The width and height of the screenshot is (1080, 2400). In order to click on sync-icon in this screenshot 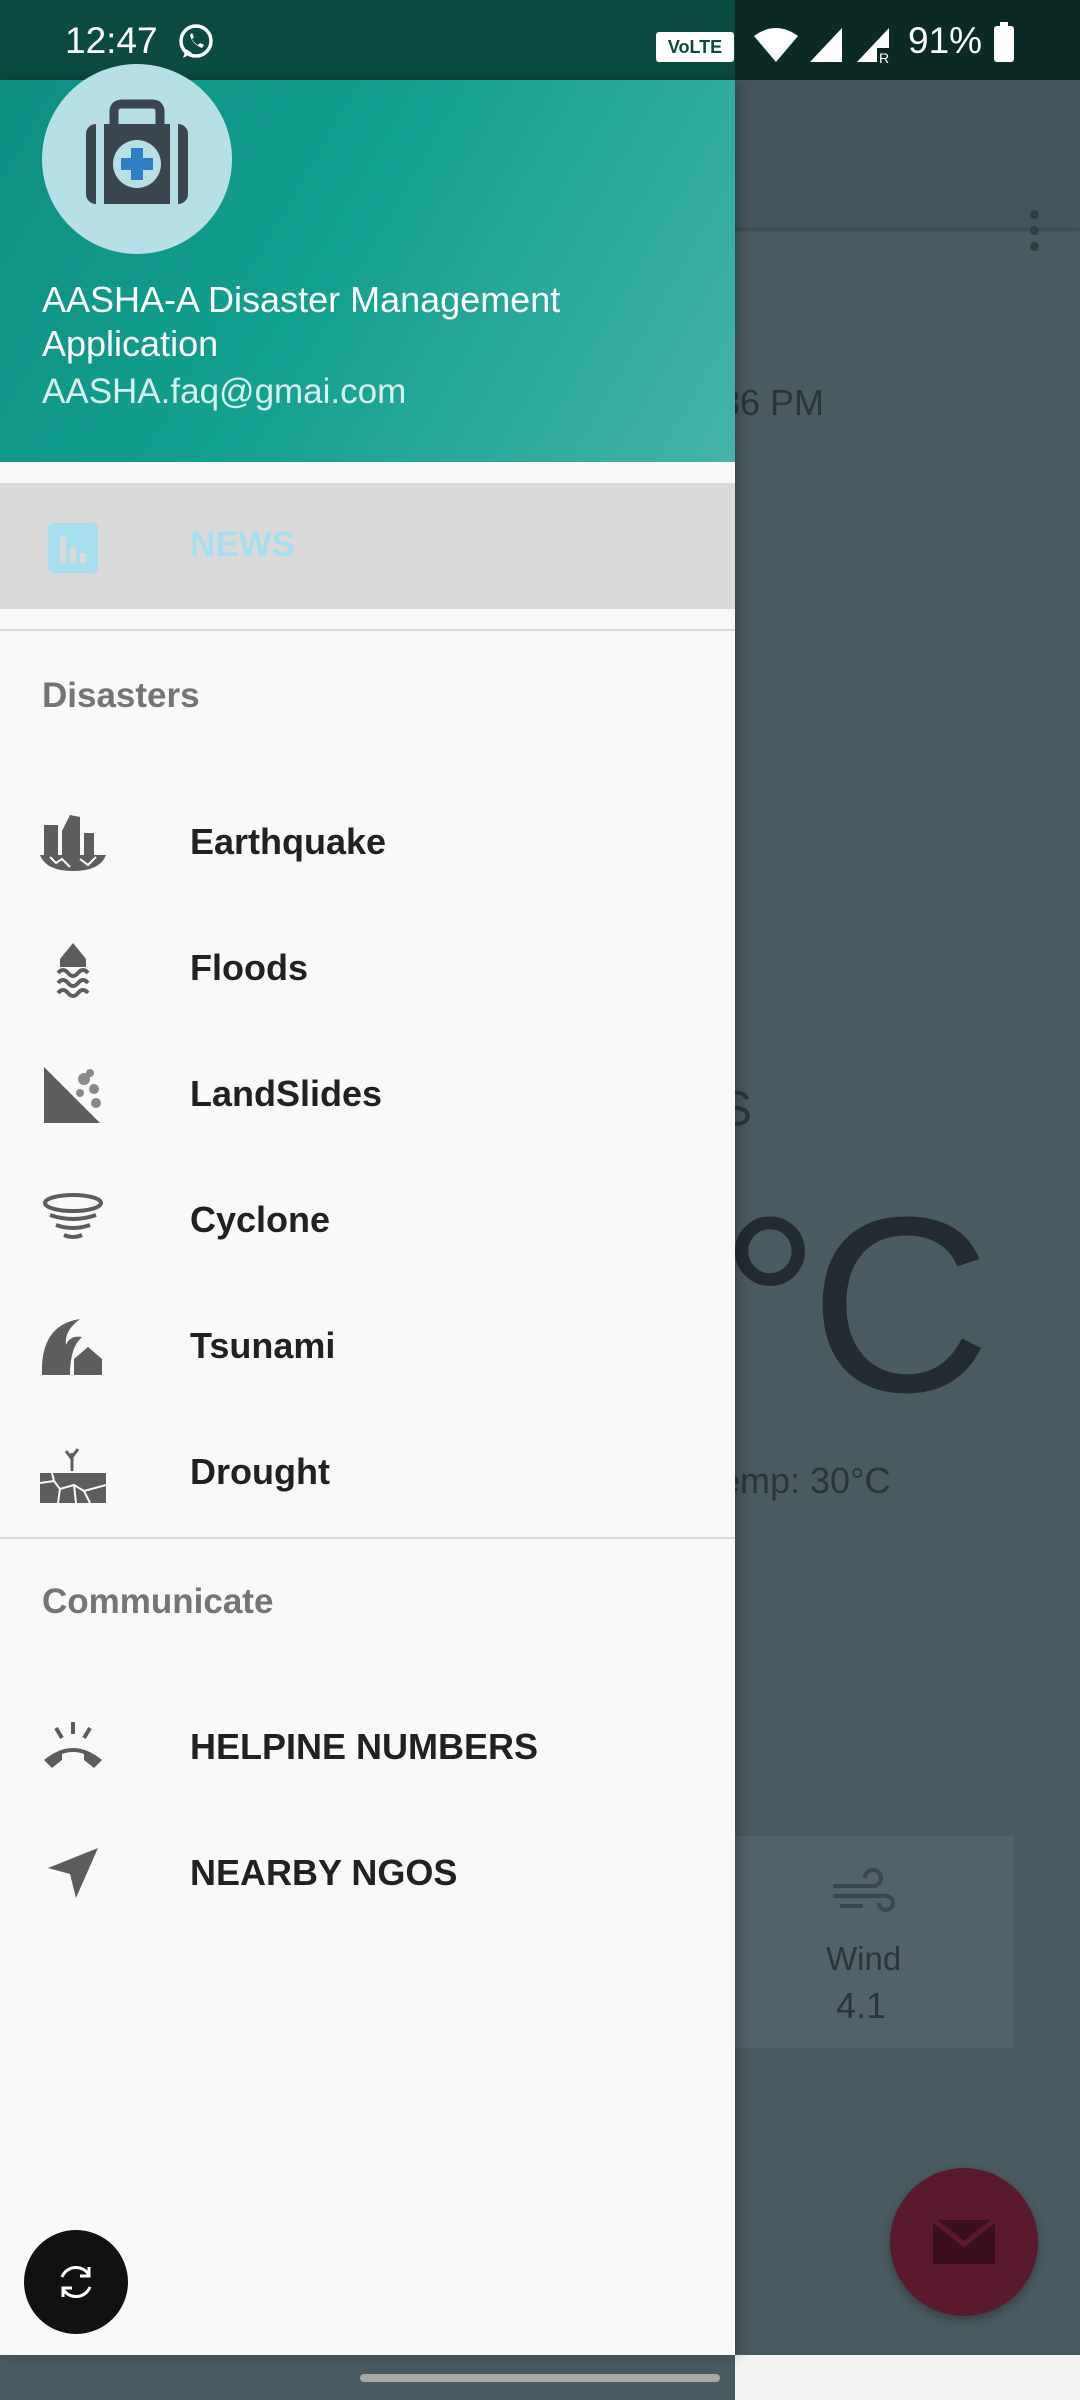, I will do `click(76, 2282)`.